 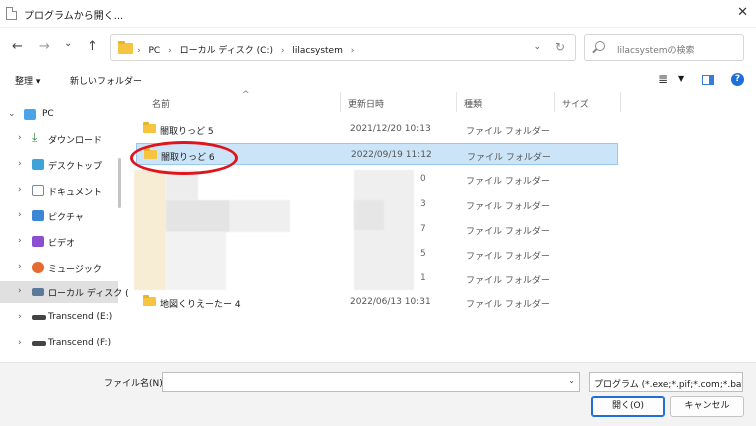 What do you see at coordinates (226, 51) in the screenshot?
I see `breadcrumb-local-disk: ローカル ディスク (C:)` at bounding box center [226, 51].